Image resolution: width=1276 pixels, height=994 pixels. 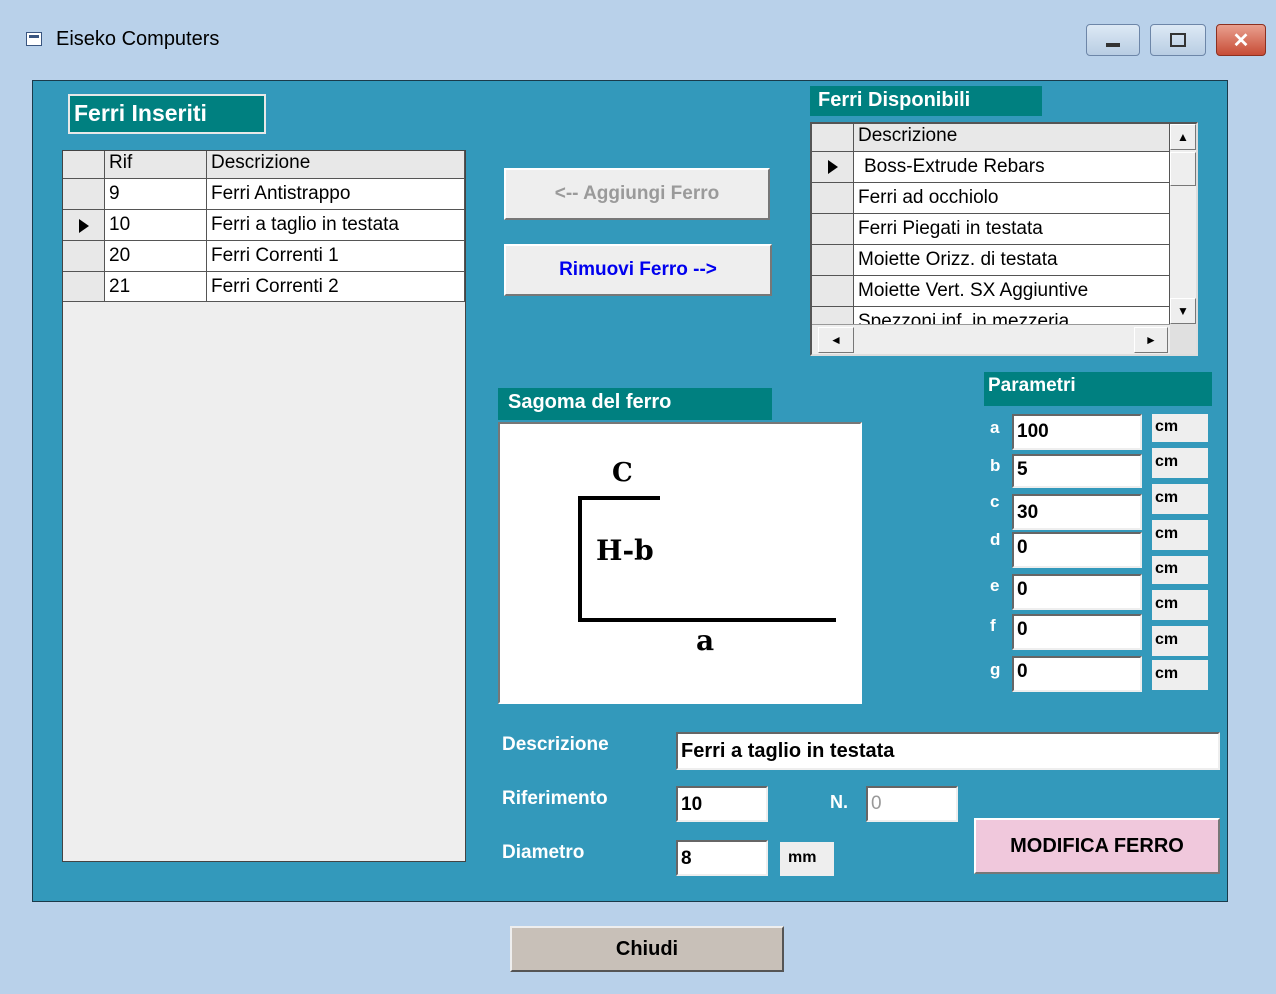 I want to click on parametri-title: Parametri, so click(x=1098, y=389).